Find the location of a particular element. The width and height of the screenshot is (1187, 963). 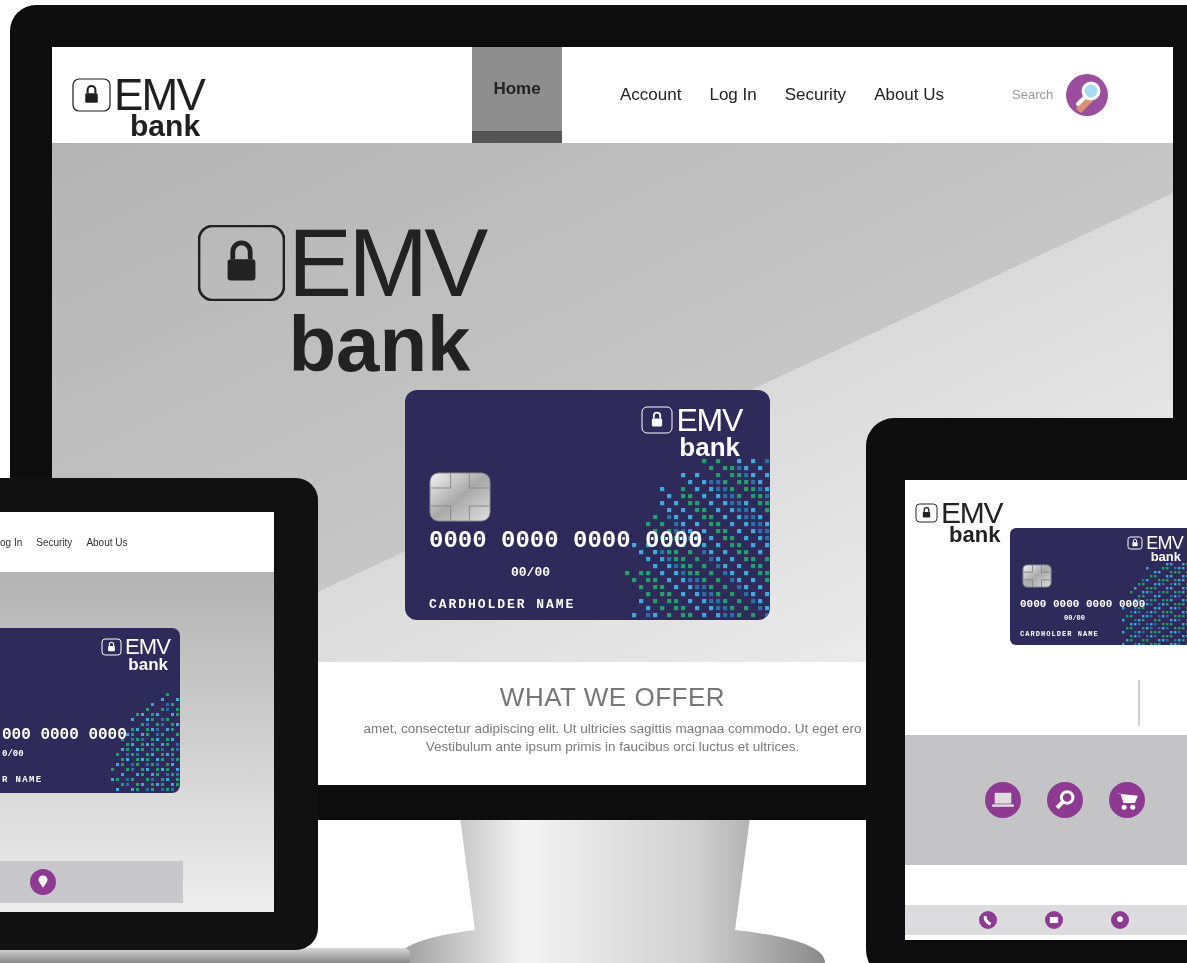

body-text: Vestibulum ante ipsum primis in faucibus orci luctus et ultrices. is located at coordinates (612, 747).